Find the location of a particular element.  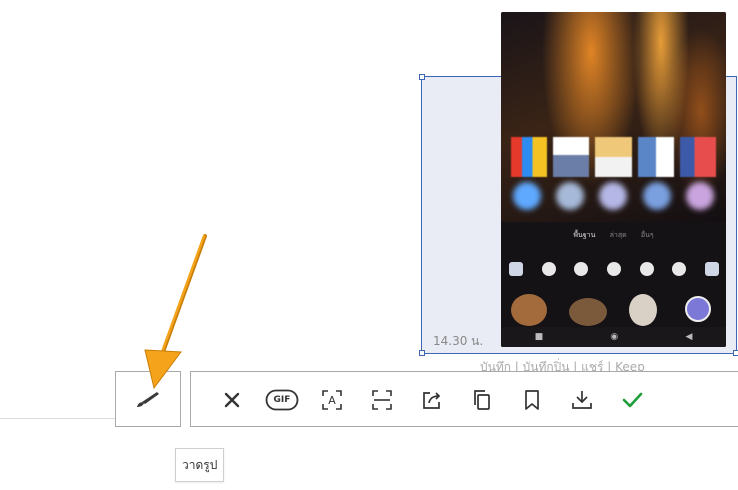

sheet-tab-other: อื่นๆ is located at coordinates (647, 235).